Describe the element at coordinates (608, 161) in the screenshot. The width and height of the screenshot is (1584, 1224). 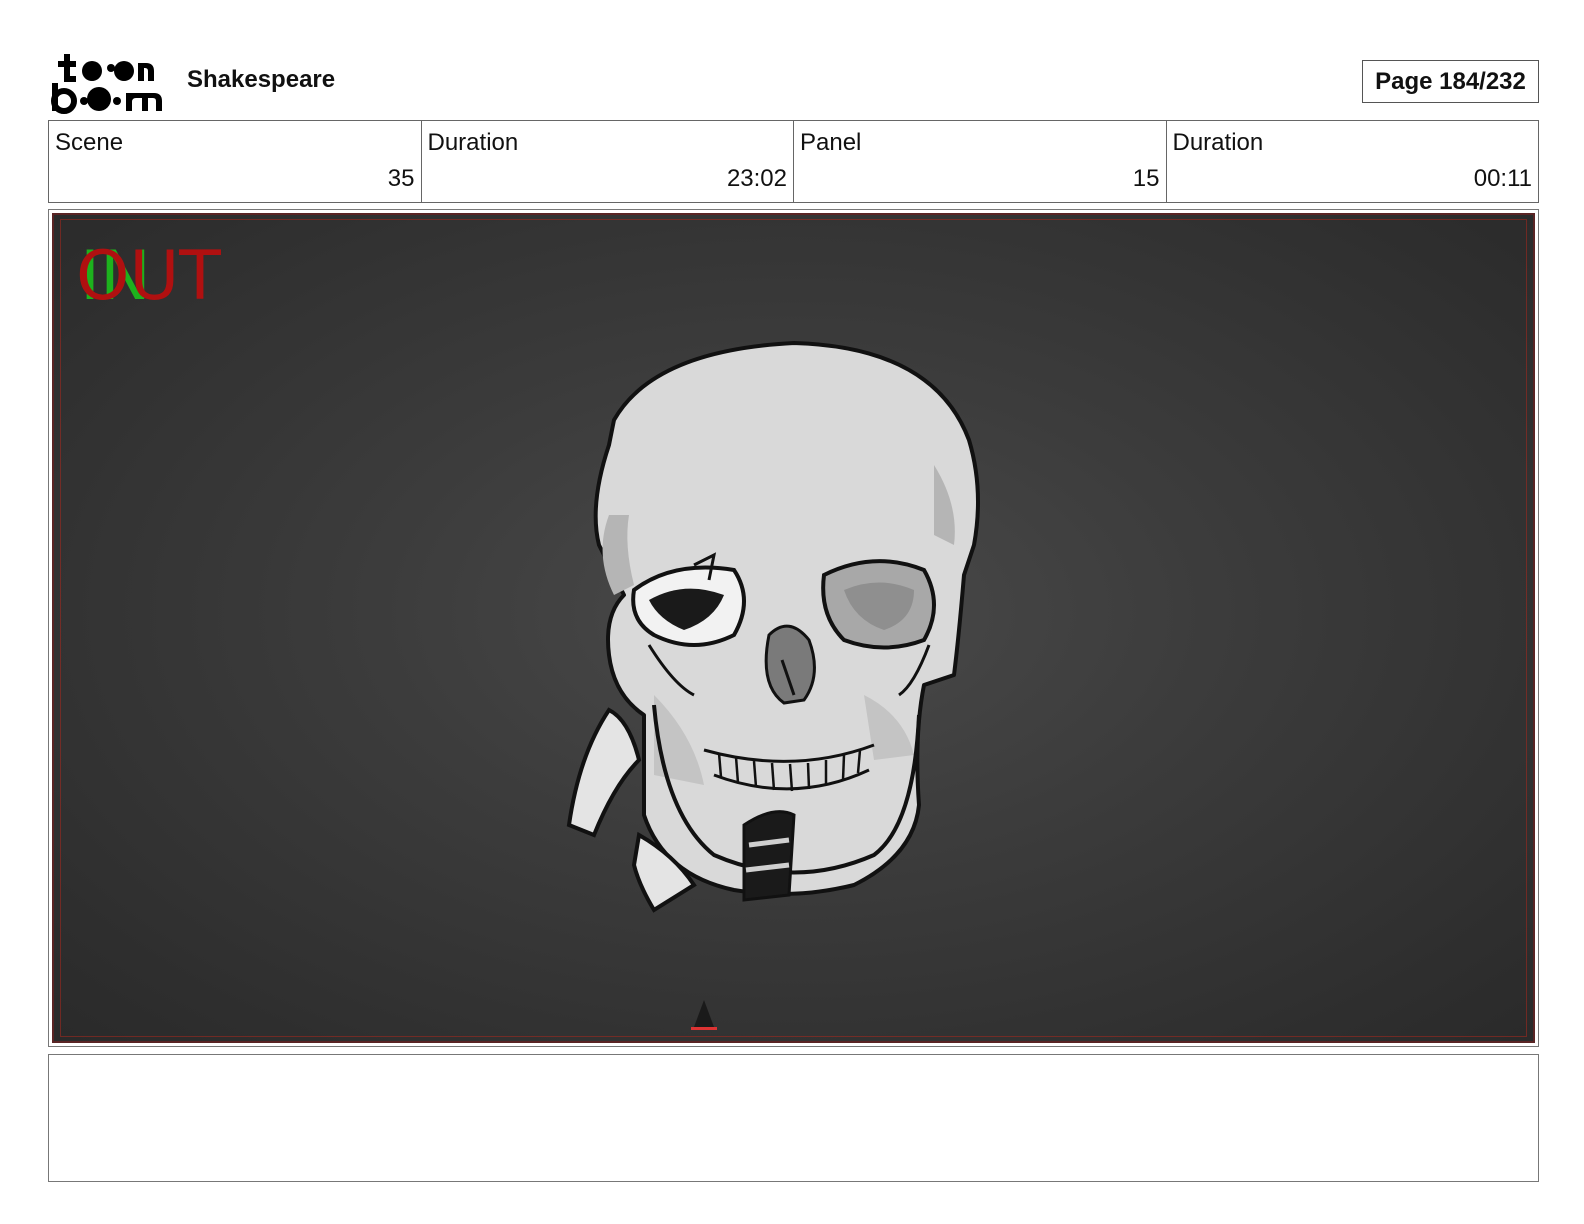
I see `scene-duration-cell: Duration 23:02` at that location.